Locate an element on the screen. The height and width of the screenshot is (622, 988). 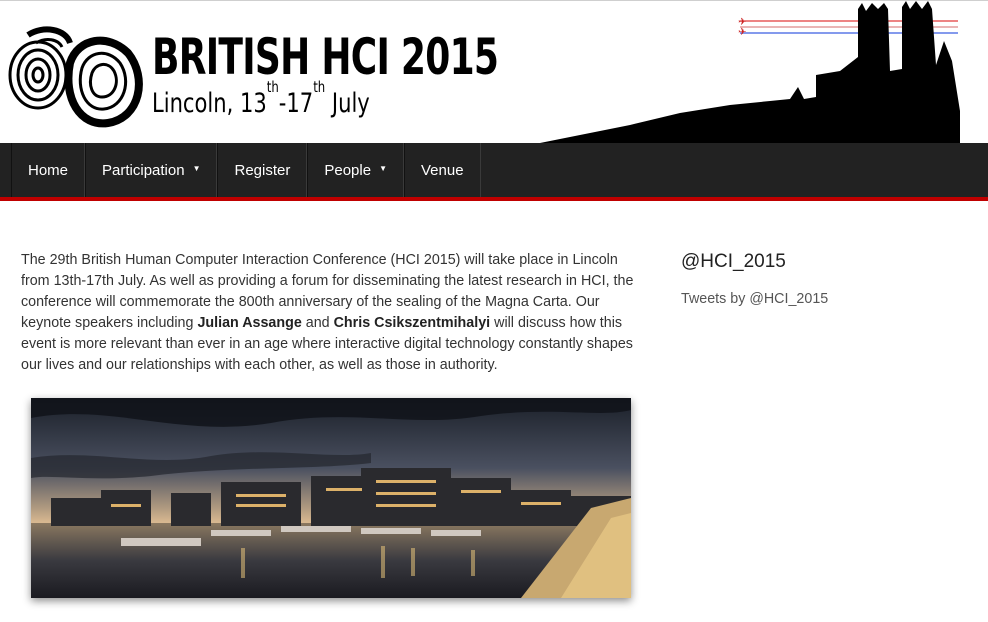
subtitle-city: Lincoln, 13 is located at coordinates (209, 103).